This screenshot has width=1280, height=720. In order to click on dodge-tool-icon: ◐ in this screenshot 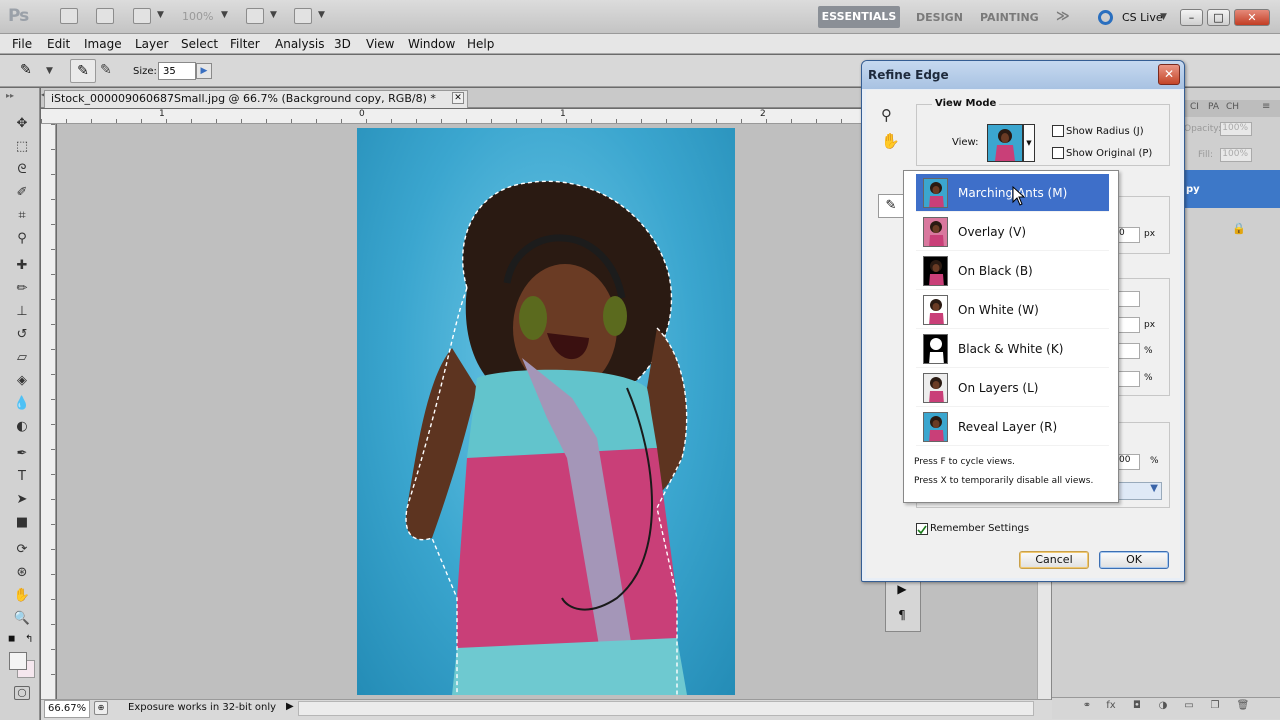, I will do `click(22, 427)`.